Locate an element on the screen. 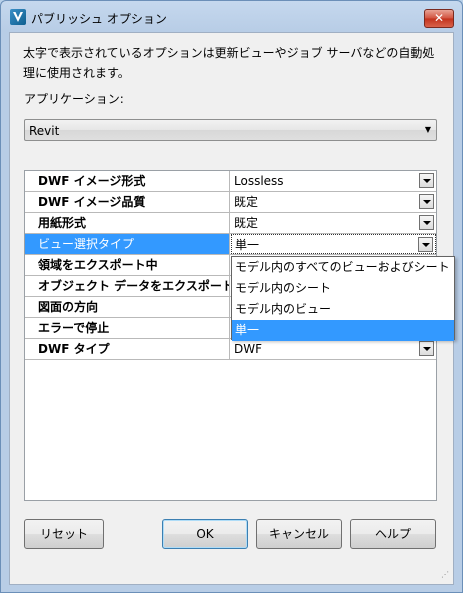 The height and width of the screenshot is (593, 463). grid-row-name: DWF イメージ品質 is located at coordinates (127, 202).